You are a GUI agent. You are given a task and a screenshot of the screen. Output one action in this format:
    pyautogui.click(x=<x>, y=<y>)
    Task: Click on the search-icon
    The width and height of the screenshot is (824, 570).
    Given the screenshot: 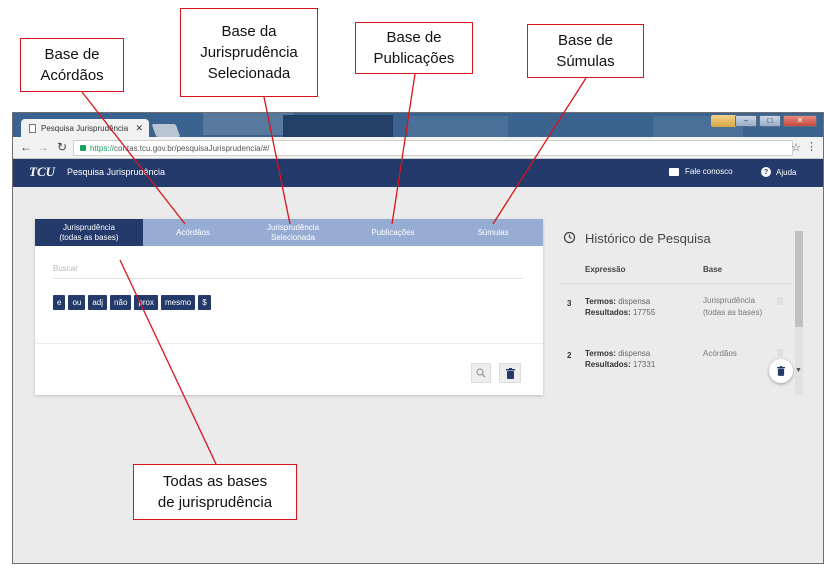 What is the action you would take?
    pyautogui.click(x=481, y=373)
    